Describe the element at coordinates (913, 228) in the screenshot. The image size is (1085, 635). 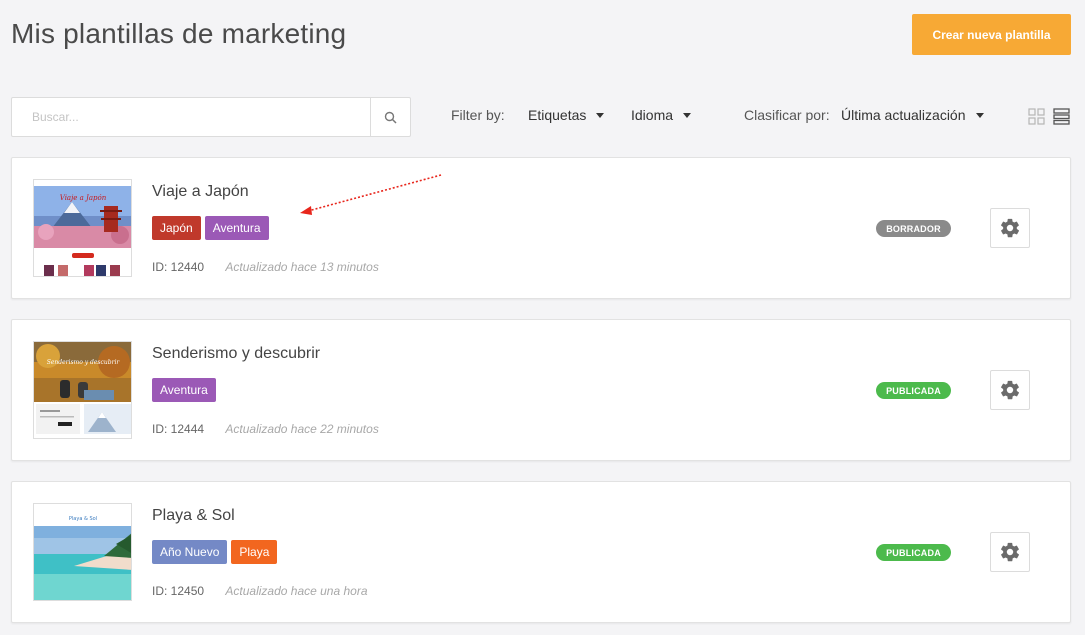
I see `status-badge: BORRADOR` at that location.